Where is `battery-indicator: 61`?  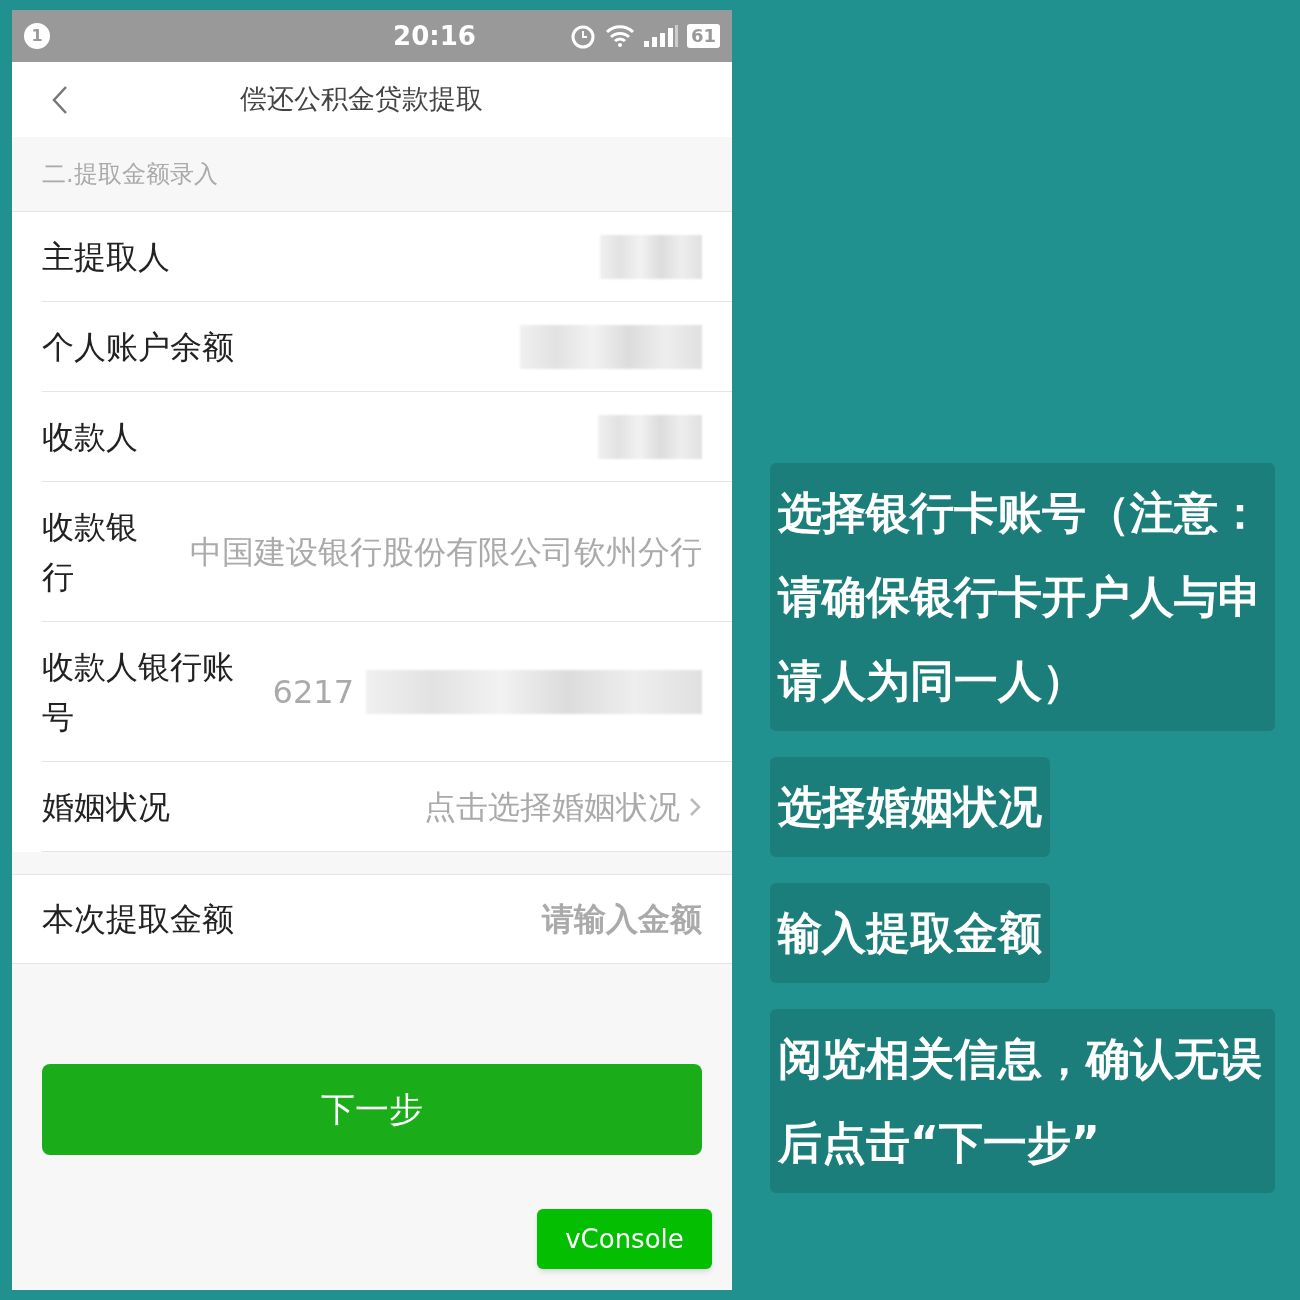 battery-indicator: 61 is located at coordinates (703, 36).